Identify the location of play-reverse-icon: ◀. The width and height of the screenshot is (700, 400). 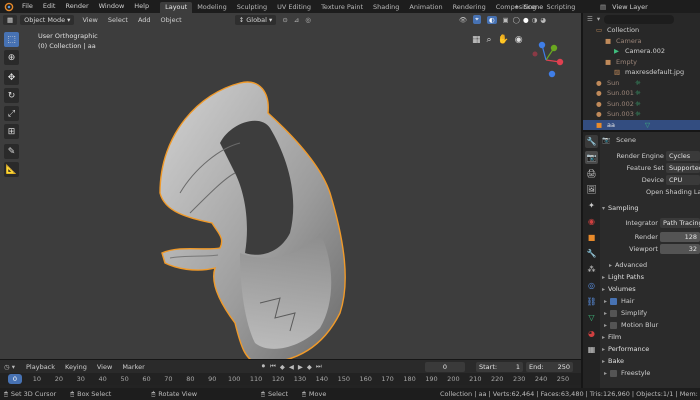
(291, 367).